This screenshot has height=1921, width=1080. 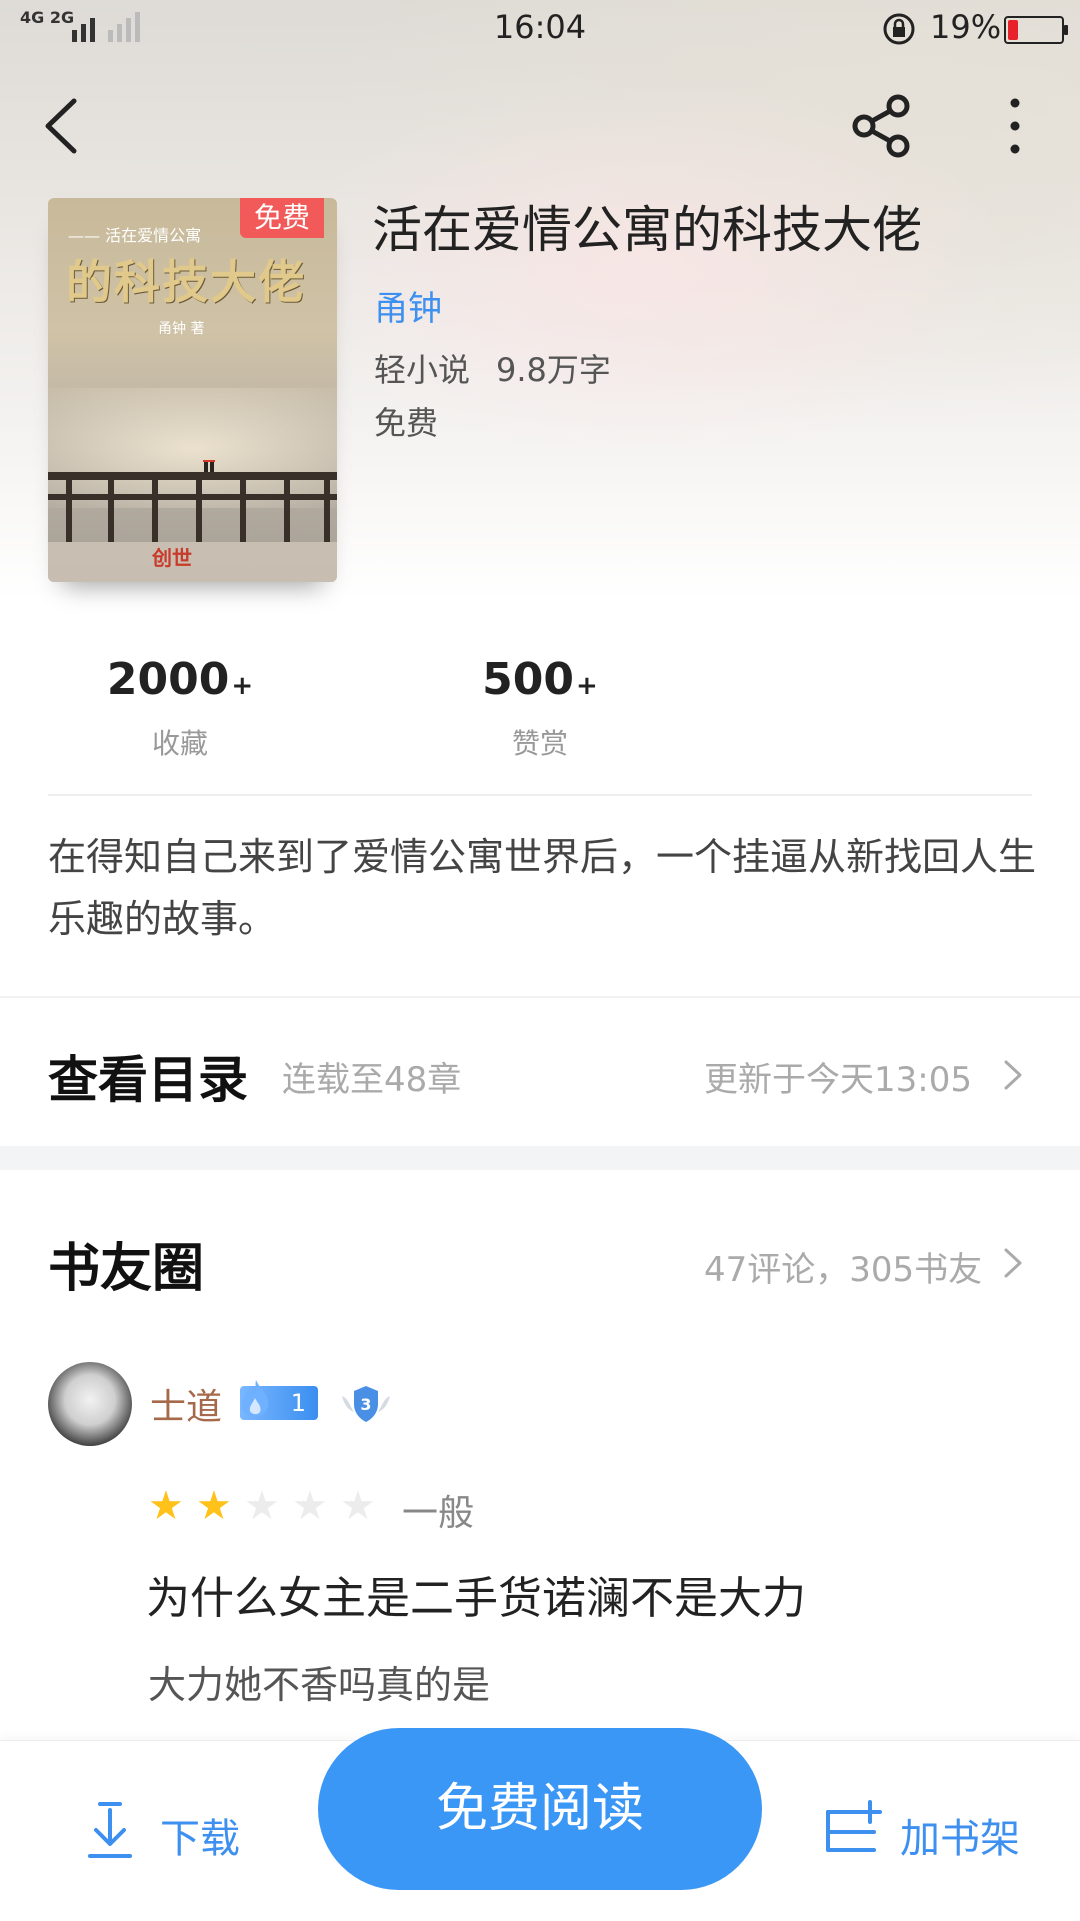 I want to click on review-title: 为什么女主是二手货诺澜不是大力, so click(x=476, y=1594).